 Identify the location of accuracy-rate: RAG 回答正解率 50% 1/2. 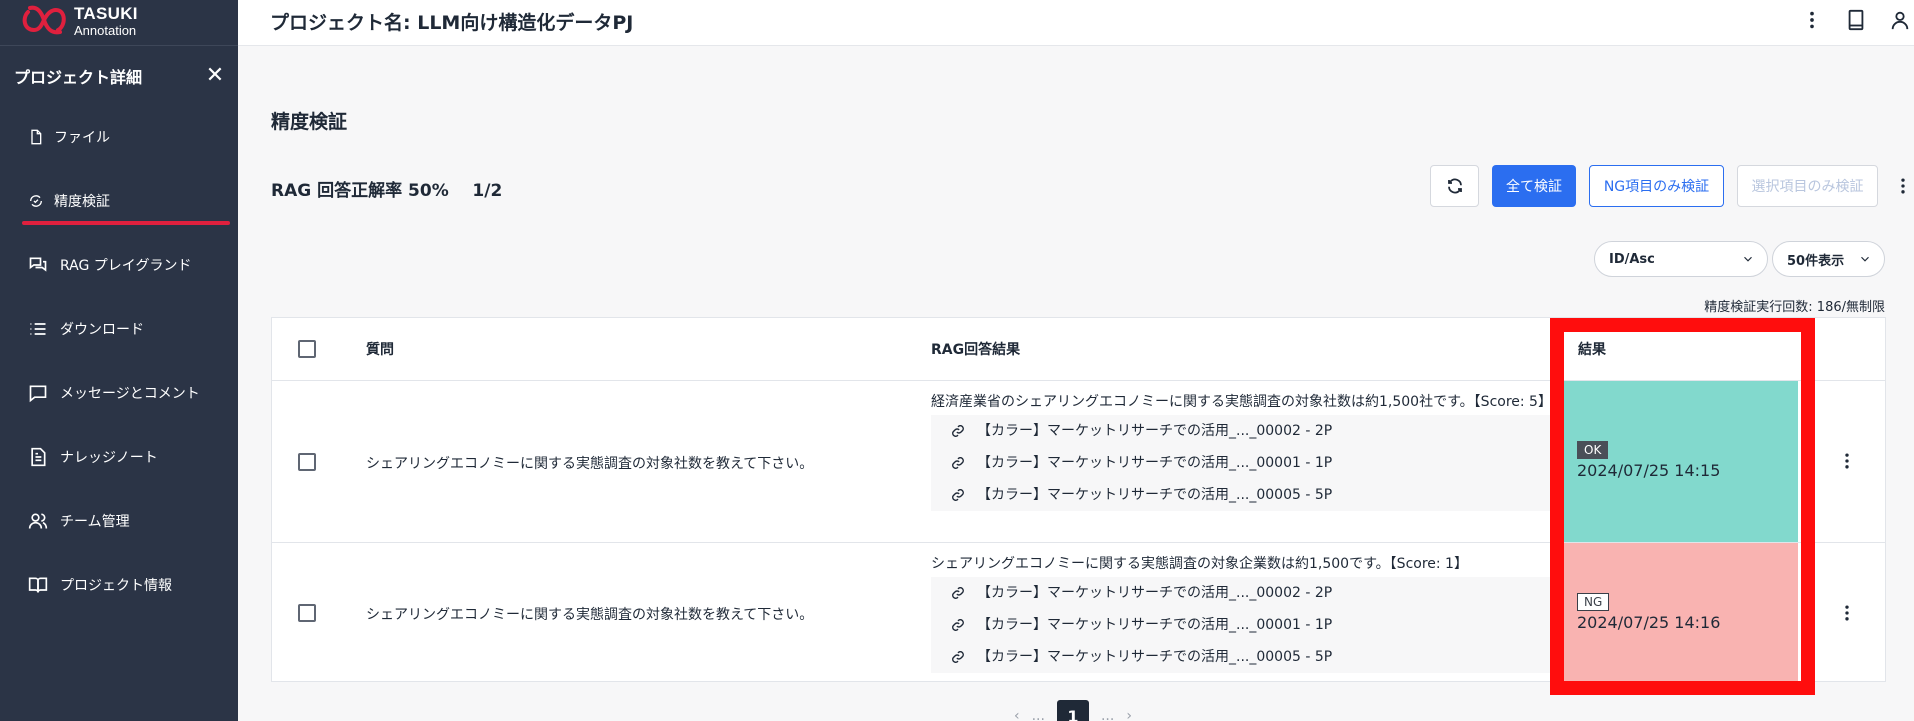
(386, 188).